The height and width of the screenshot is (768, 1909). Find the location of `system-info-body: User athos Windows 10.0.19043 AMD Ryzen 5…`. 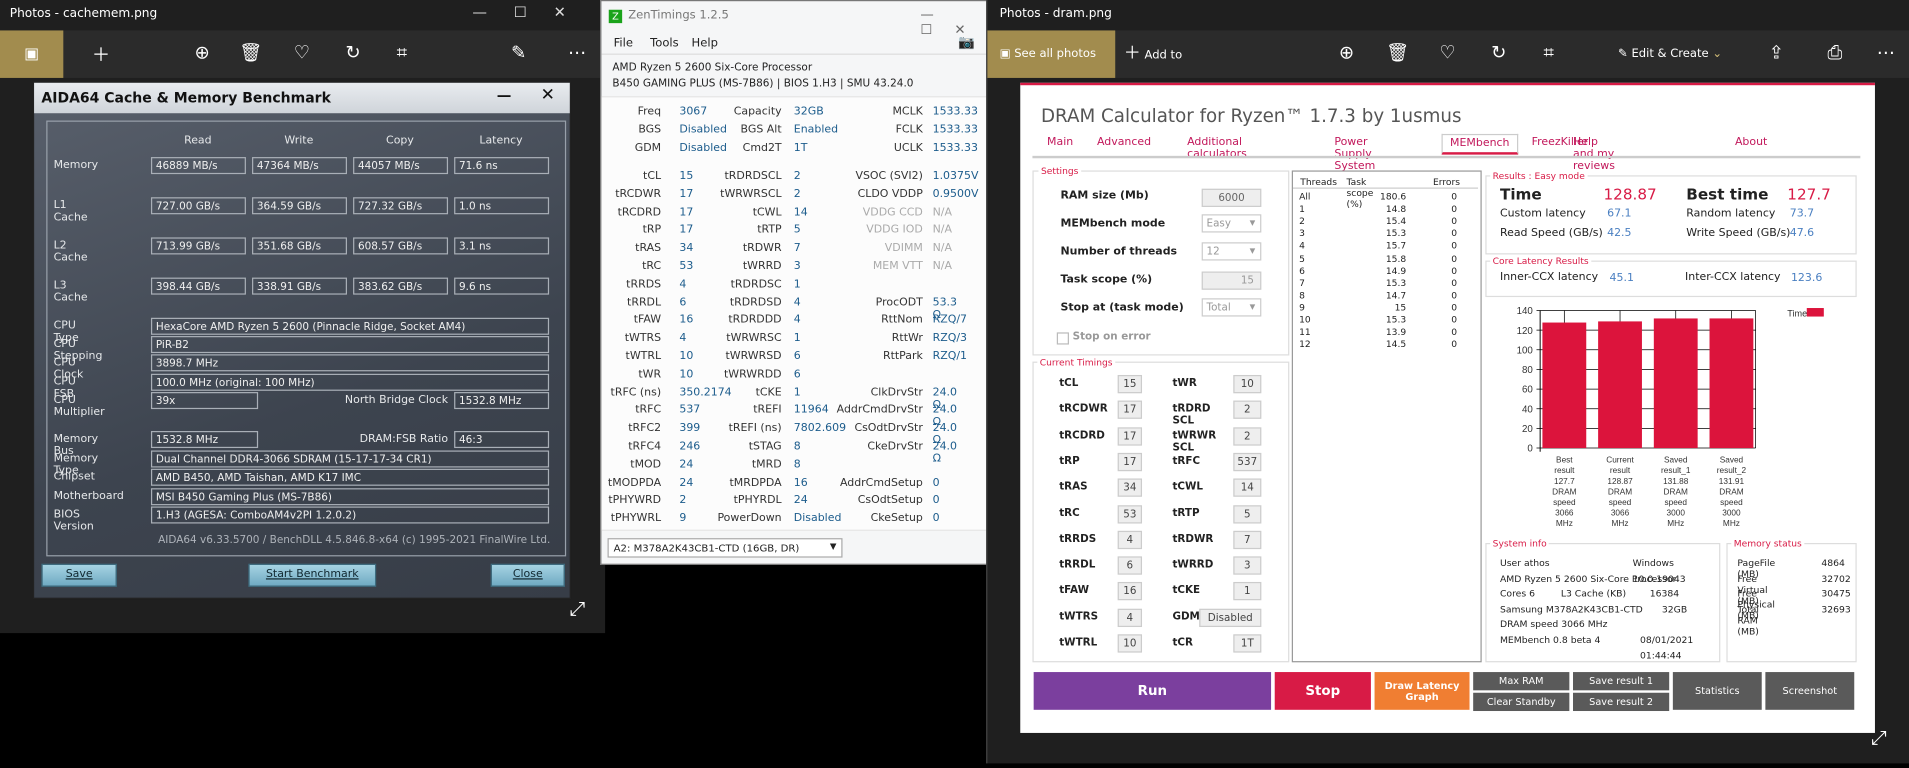

system-info-body: User athos Windows 10.0.19043 AMD Ryzen 5… is located at coordinates (1606, 608).